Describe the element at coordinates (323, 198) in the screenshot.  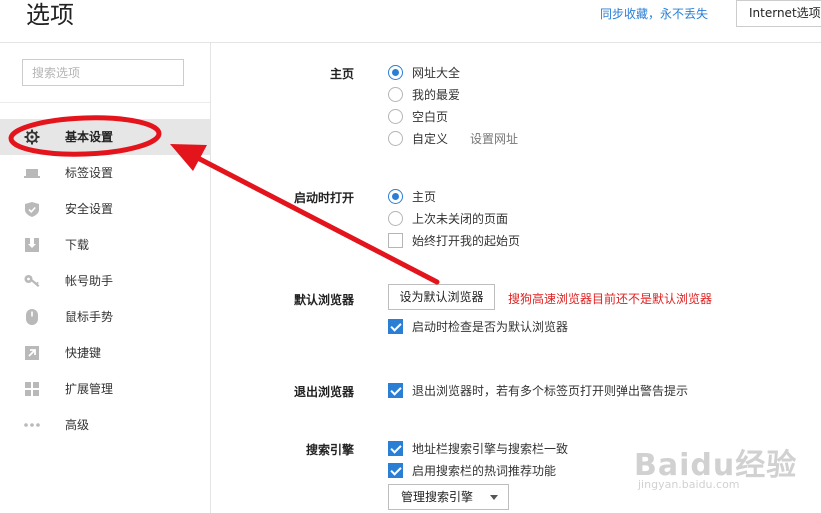
I see `startup-section-label: 启动时打开` at that location.